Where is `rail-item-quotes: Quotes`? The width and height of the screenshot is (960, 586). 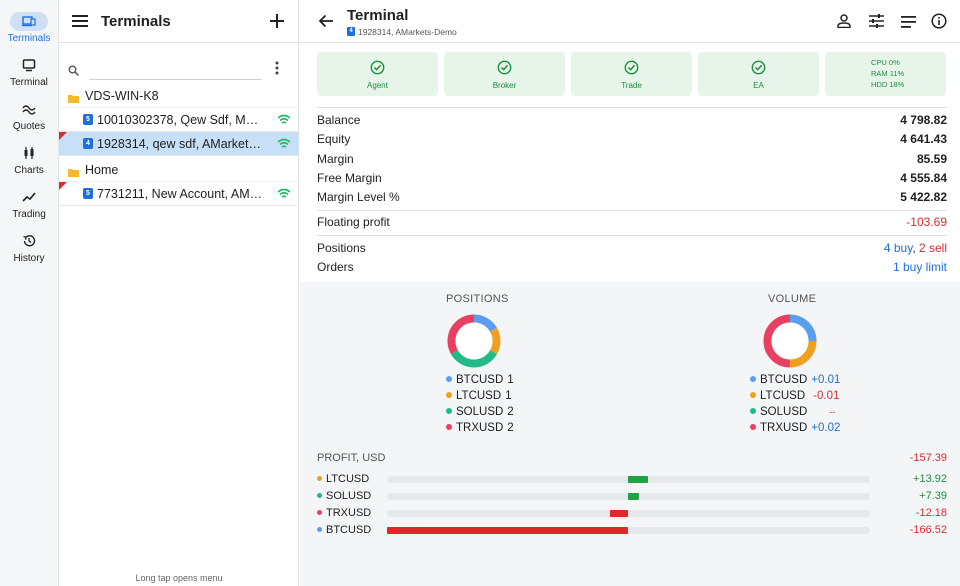
rail-item-quotes: Quotes is located at coordinates (29, 122).